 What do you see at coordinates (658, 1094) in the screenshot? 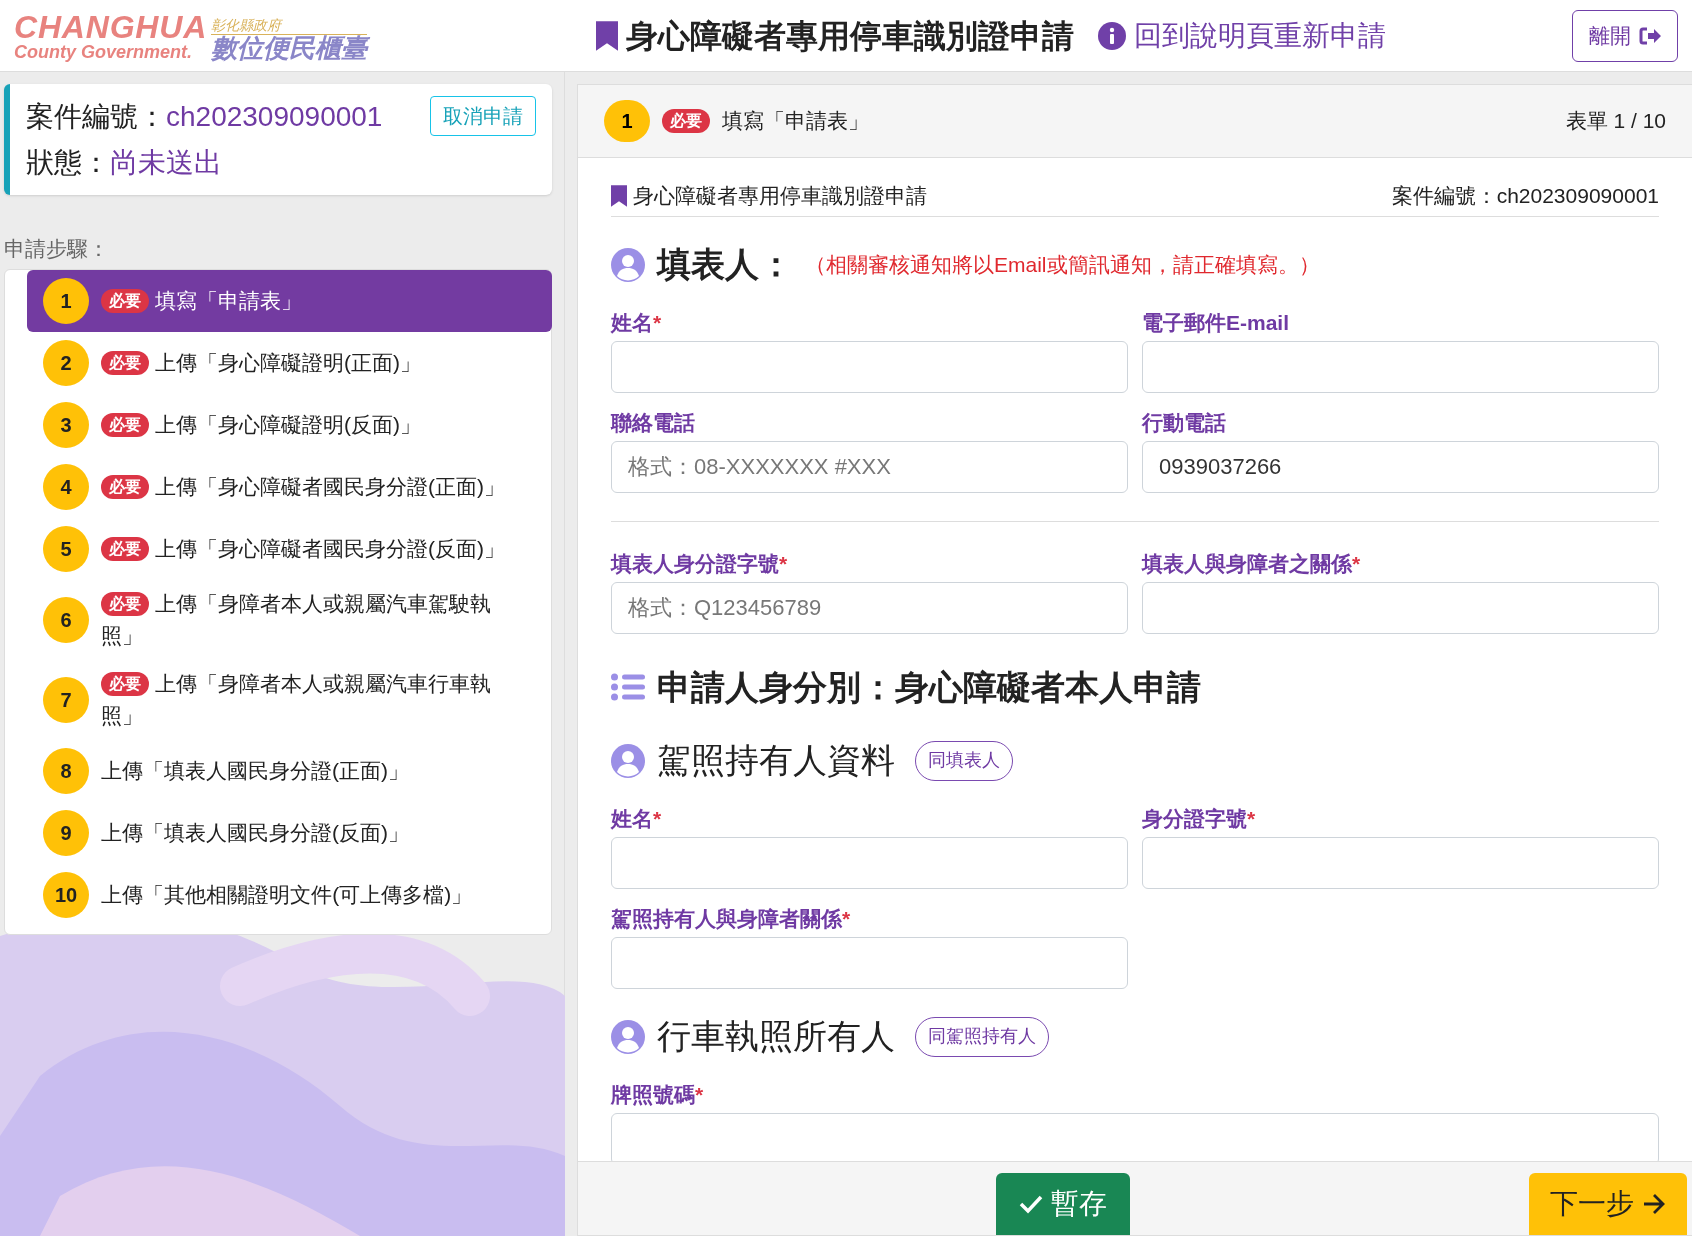
I see `field-label: 牌照號碼*` at bounding box center [658, 1094].